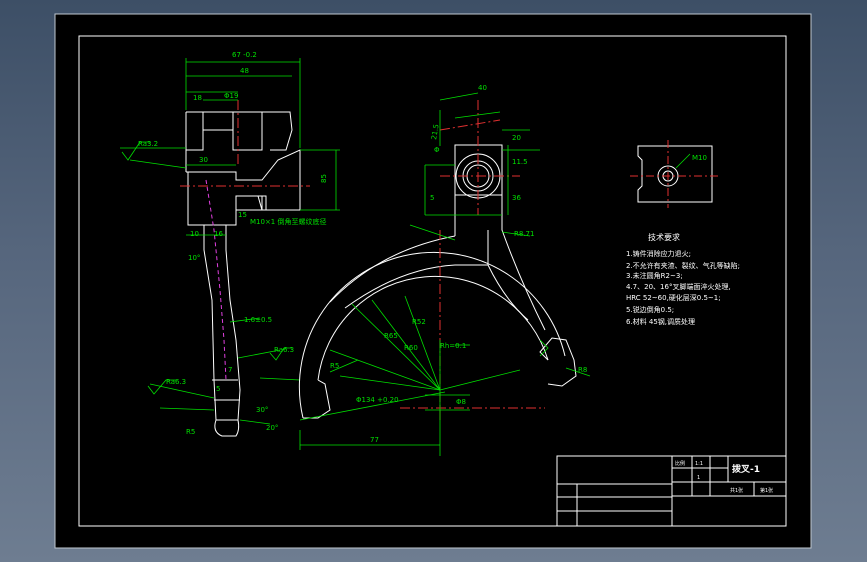 The image size is (867, 562). What do you see at coordinates (244, 71) in the screenshot?
I see `dim-side-48: 48` at bounding box center [244, 71].